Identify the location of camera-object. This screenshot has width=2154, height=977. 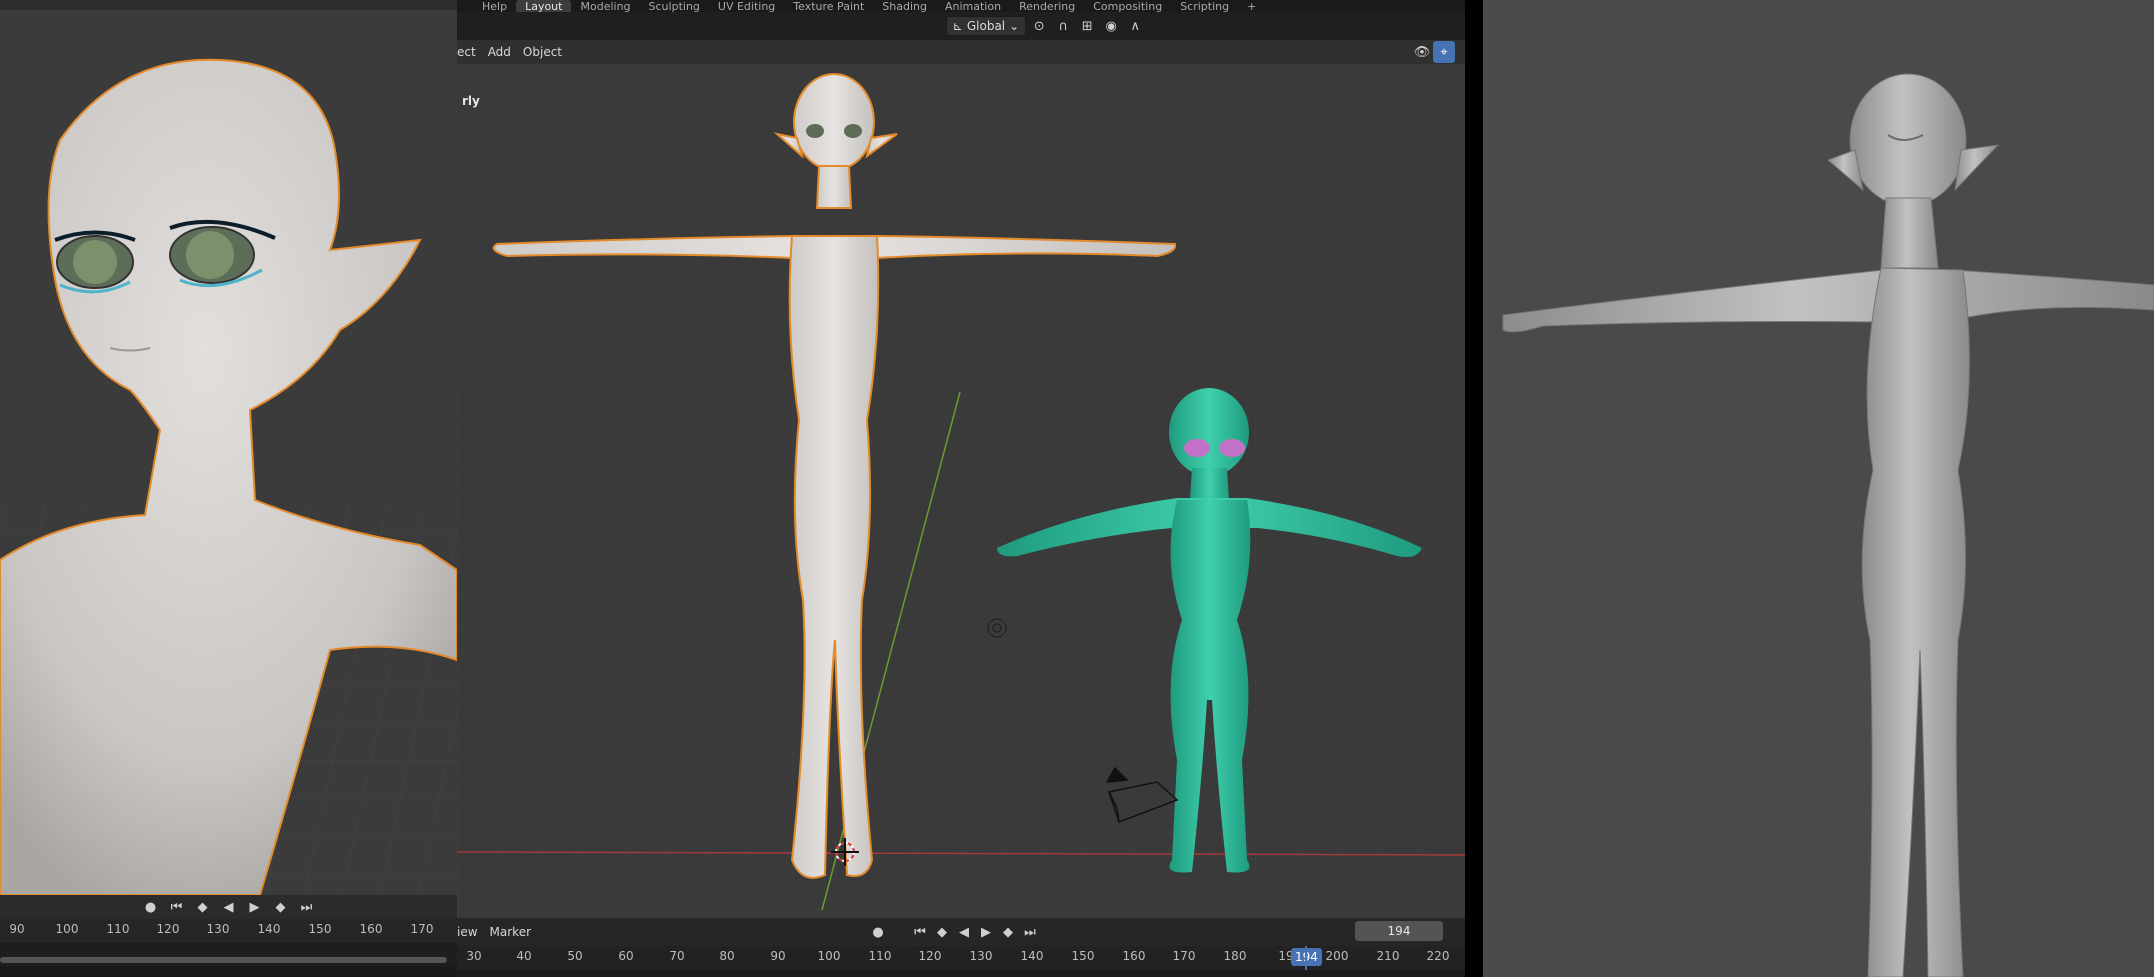
(1142, 794).